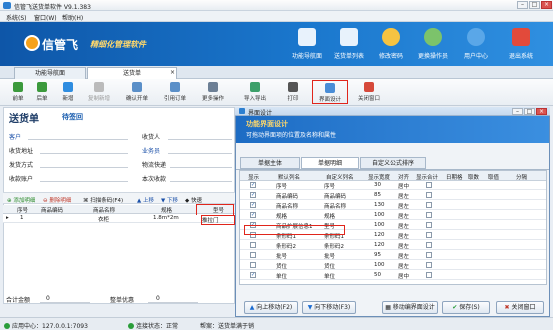 The height and width of the screenshot is (330, 553). What do you see at coordinates (201, 181) in the screenshot?
I see `payment-field` at bounding box center [201, 181].